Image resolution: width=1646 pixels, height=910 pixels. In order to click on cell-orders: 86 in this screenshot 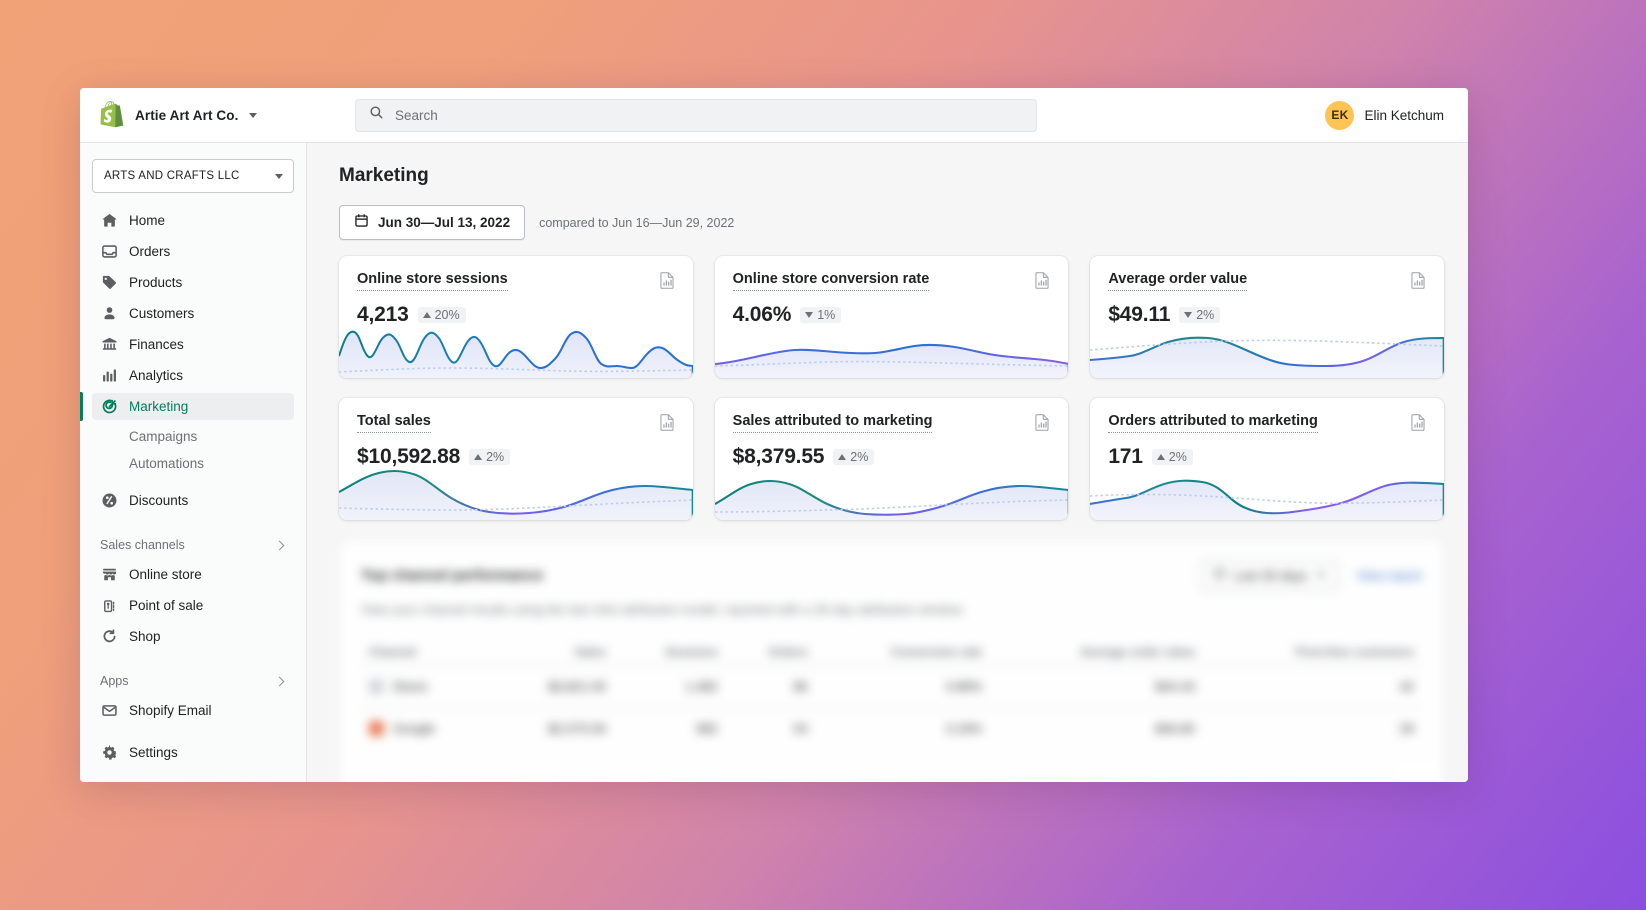, I will do `click(770, 686)`.